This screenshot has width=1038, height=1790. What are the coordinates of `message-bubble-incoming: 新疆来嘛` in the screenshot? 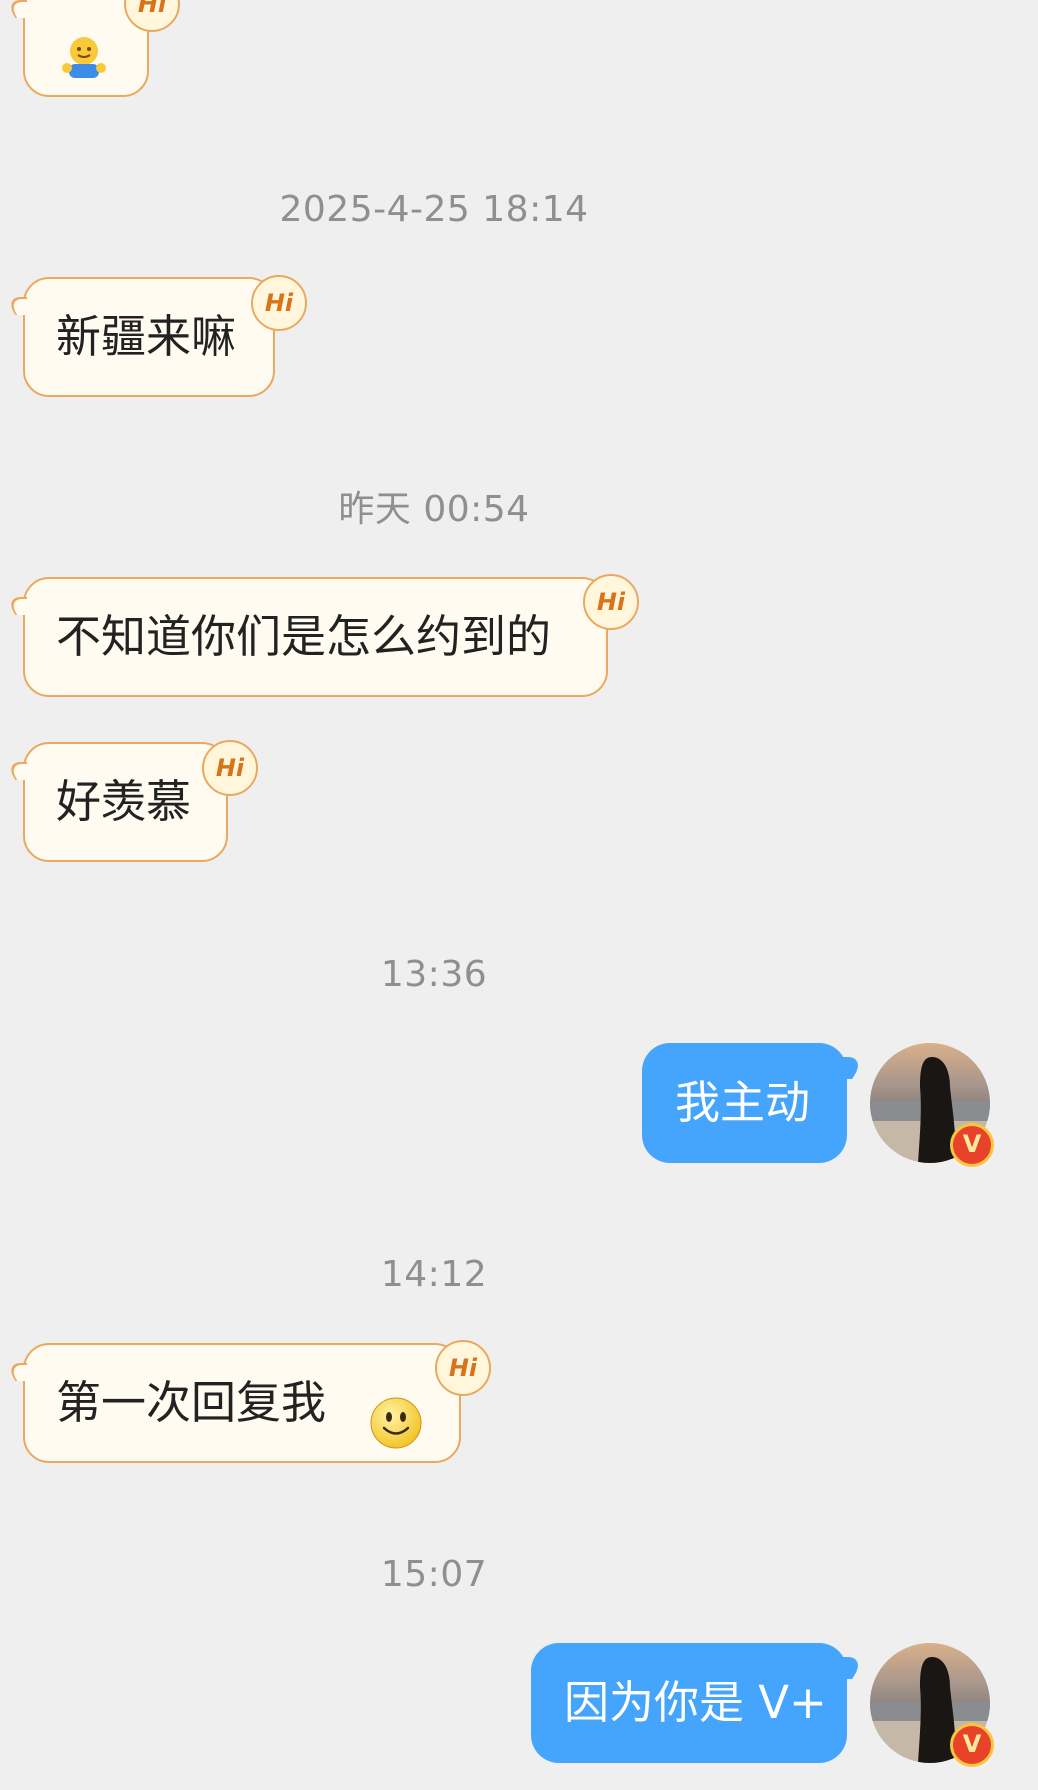 It's located at (149, 337).